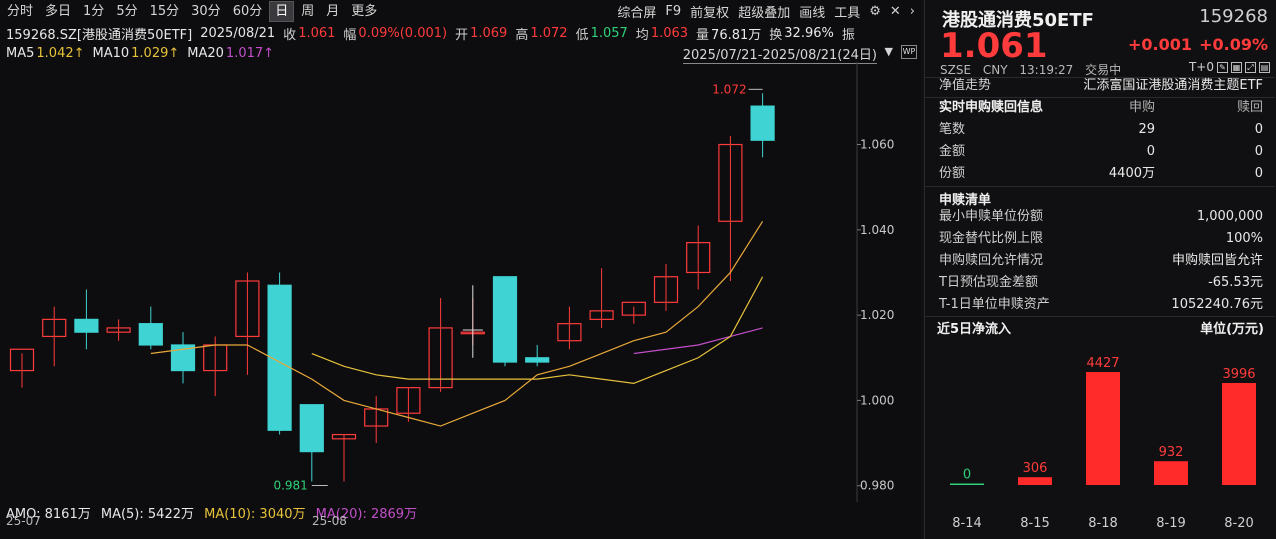  I want to click on y-tick-label: 1.020, so click(877, 315).